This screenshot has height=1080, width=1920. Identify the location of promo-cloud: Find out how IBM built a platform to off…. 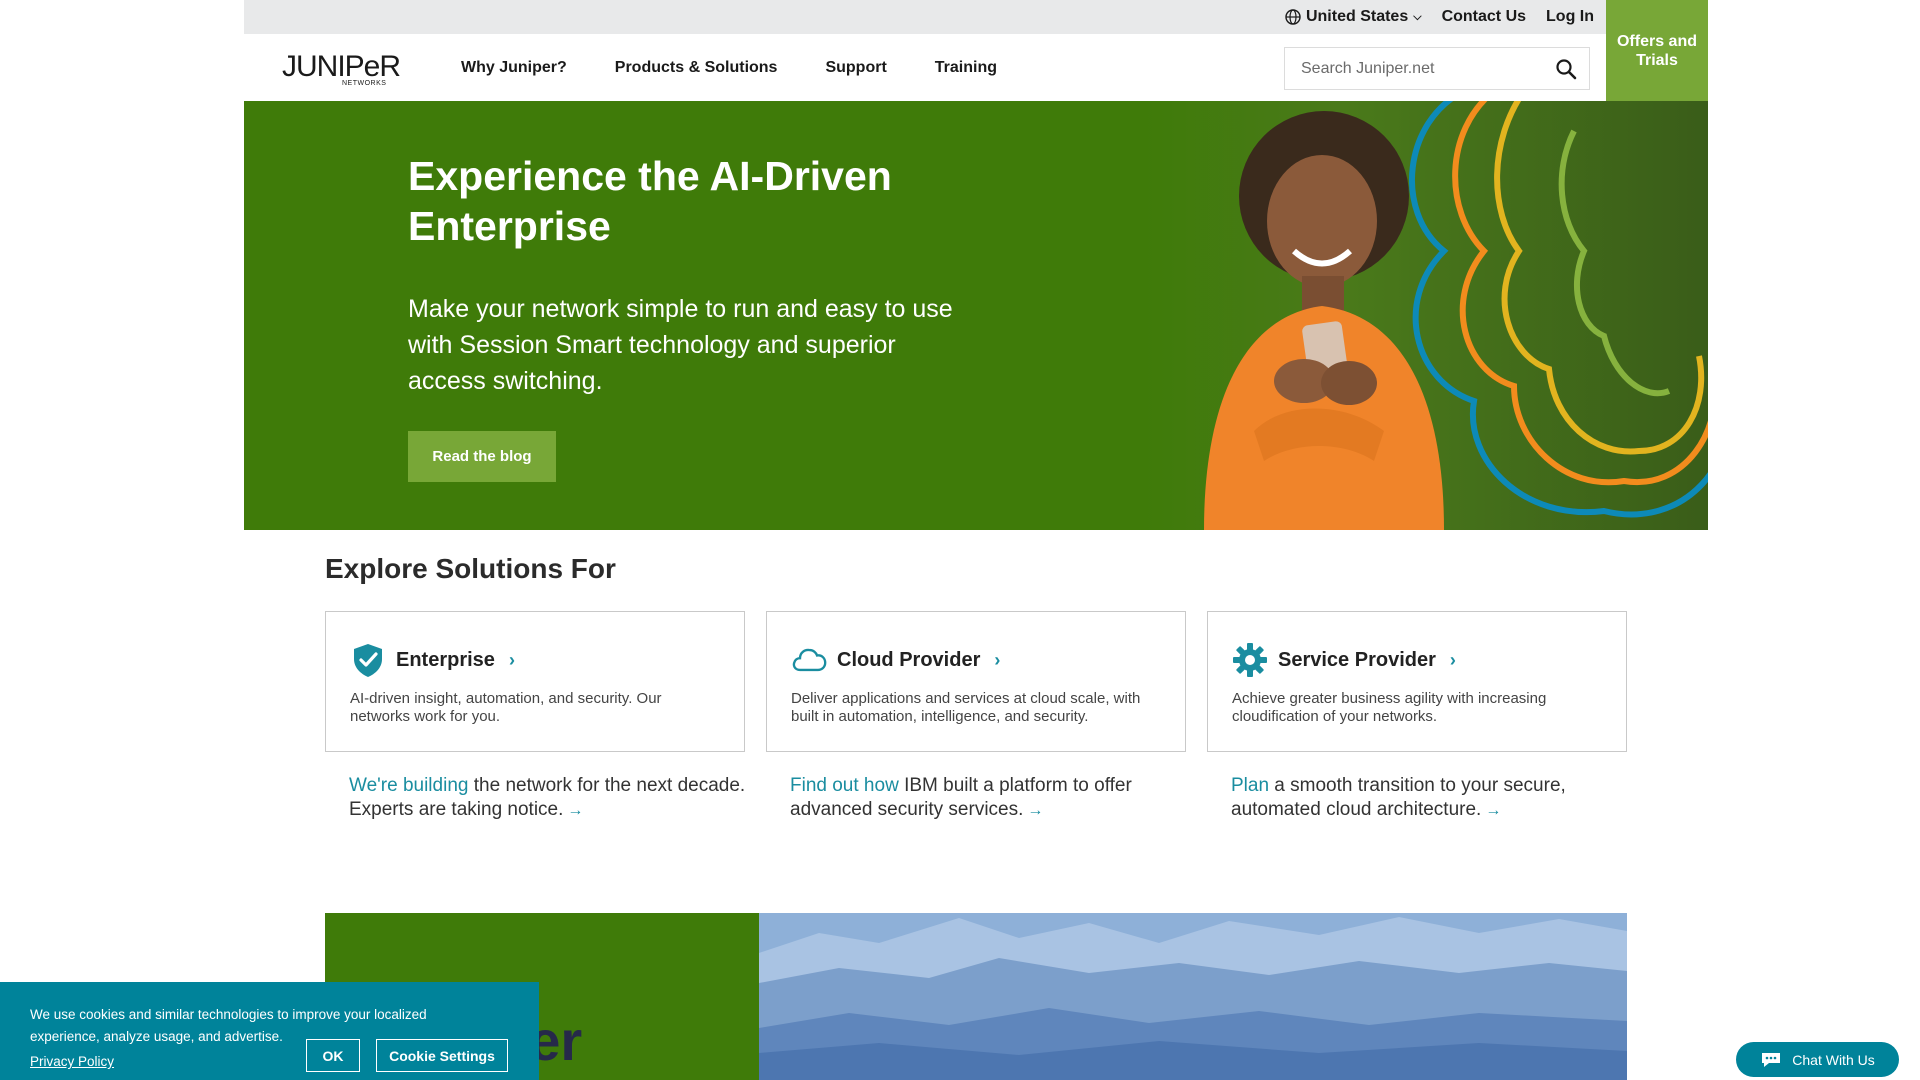
(990, 798).